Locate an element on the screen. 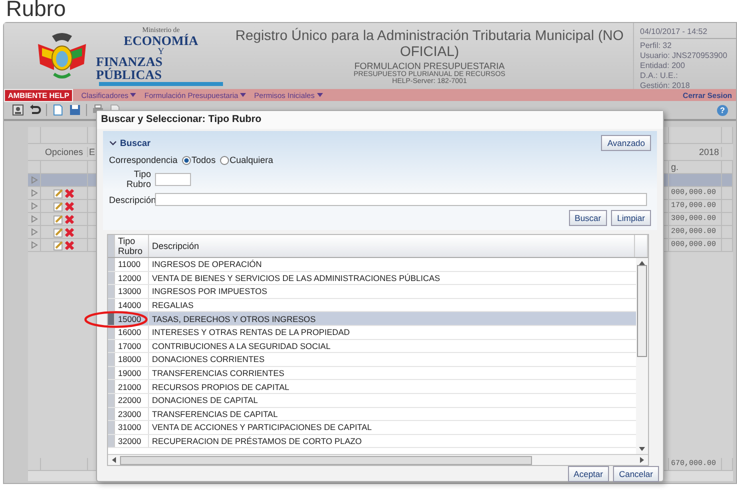 The width and height of the screenshot is (737, 490). table-cell-text: RECUPERACION DE PRÉSTAMOS DE CORTO PLAZO is located at coordinates (257, 441).